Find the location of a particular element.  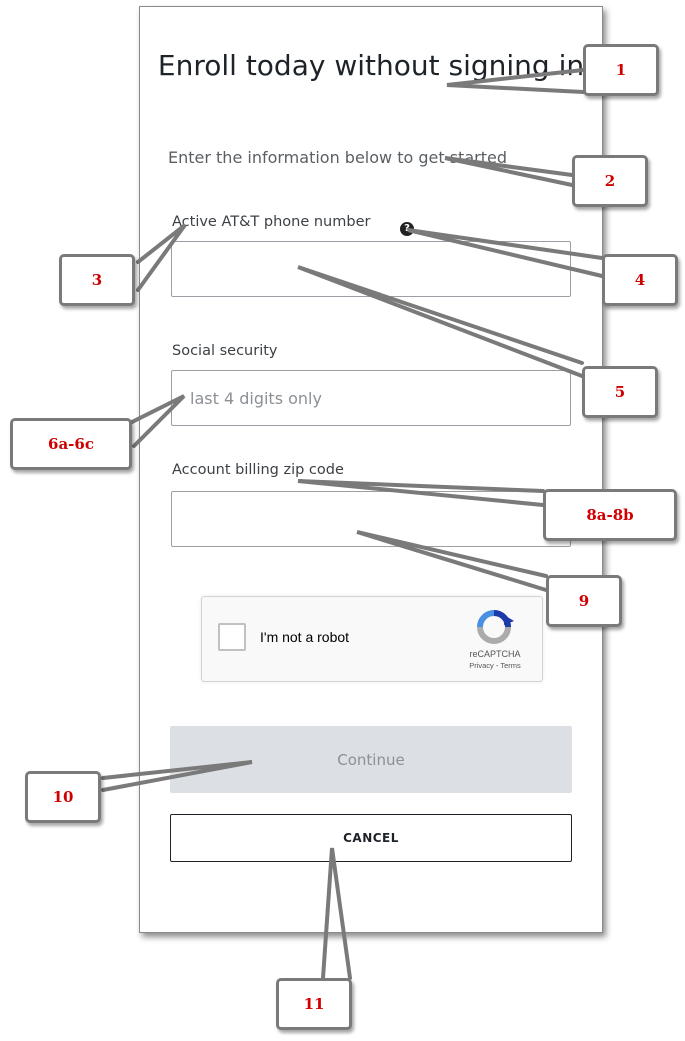

callout-2: 2 is located at coordinates (610, 181).